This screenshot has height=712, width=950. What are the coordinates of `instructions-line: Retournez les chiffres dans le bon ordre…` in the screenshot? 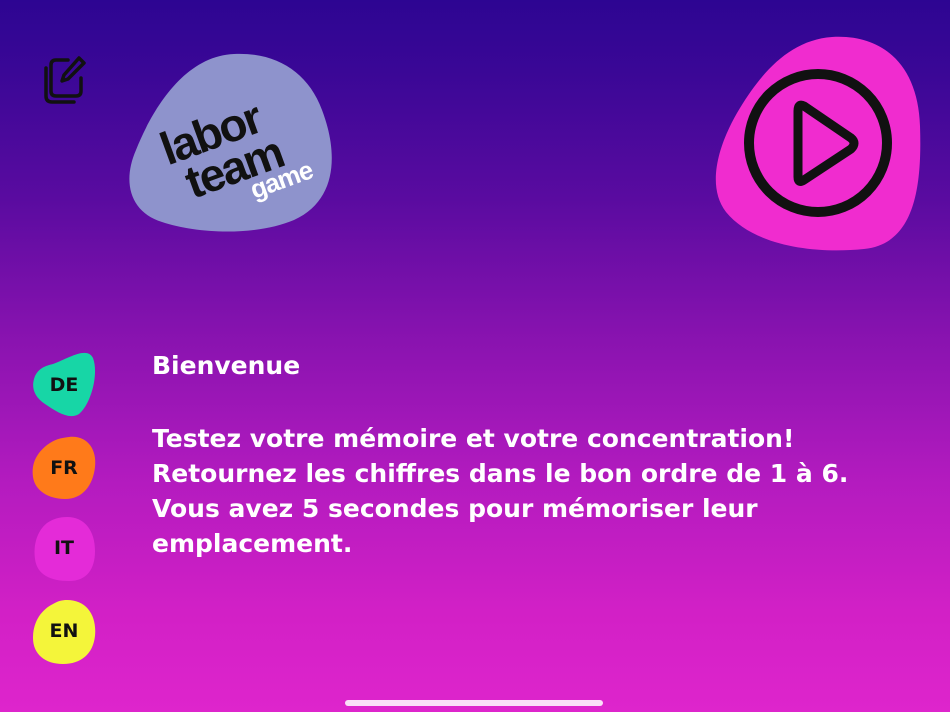 It's located at (500, 473).